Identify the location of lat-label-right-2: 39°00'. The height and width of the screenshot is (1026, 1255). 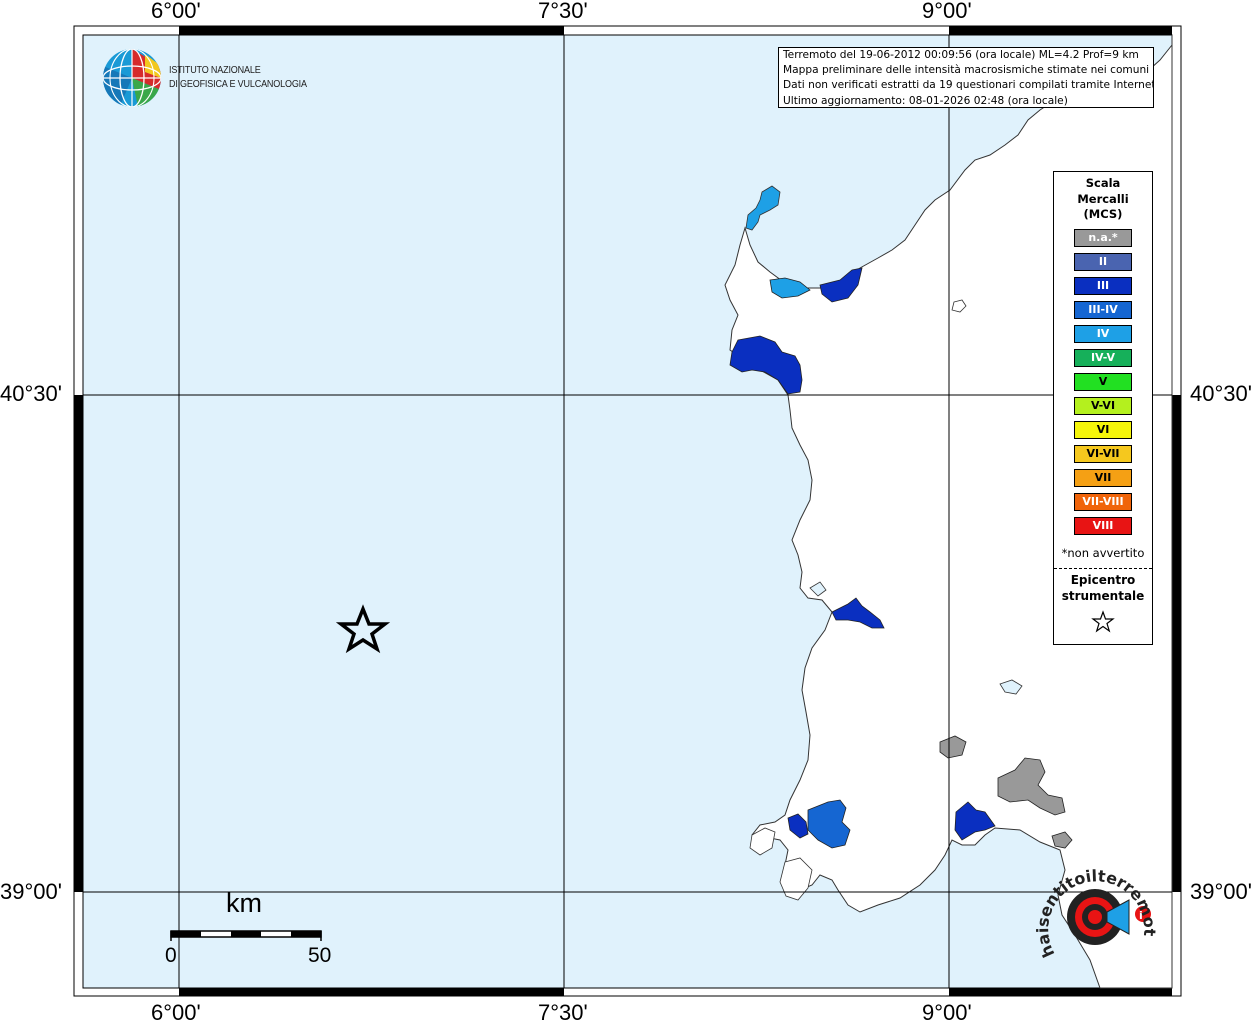
(1221, 891).